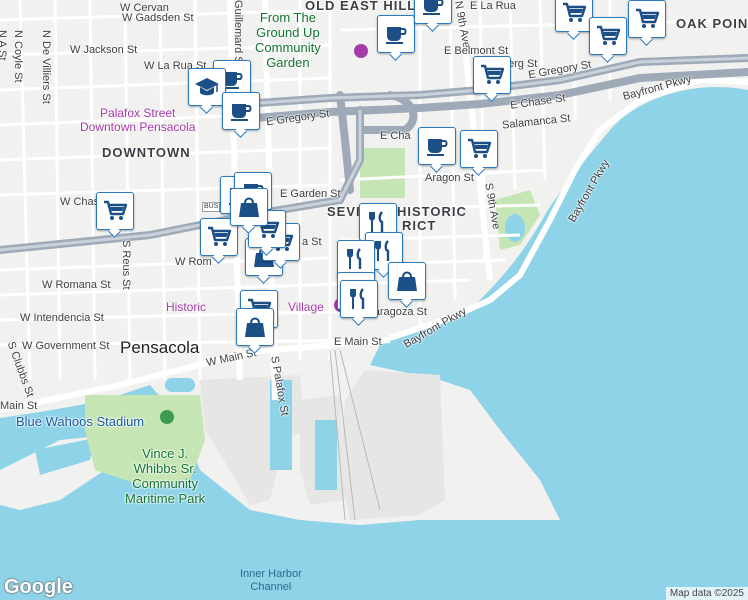  What do you see at coordinates (271, 574) in the screenshot?
I see `water-label-line1: Inner Harbor` at bounding box center [271, 574].